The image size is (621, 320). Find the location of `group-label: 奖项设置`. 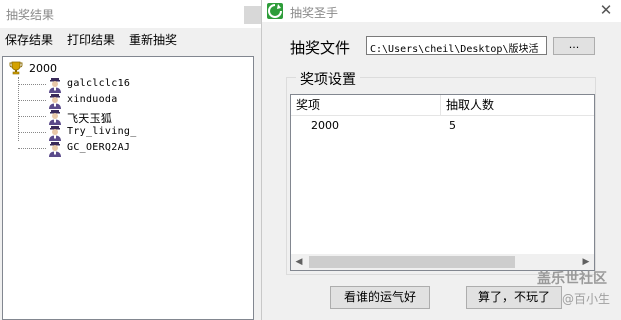

group-label: 奖项设置 is located at coordinates (328, 79).